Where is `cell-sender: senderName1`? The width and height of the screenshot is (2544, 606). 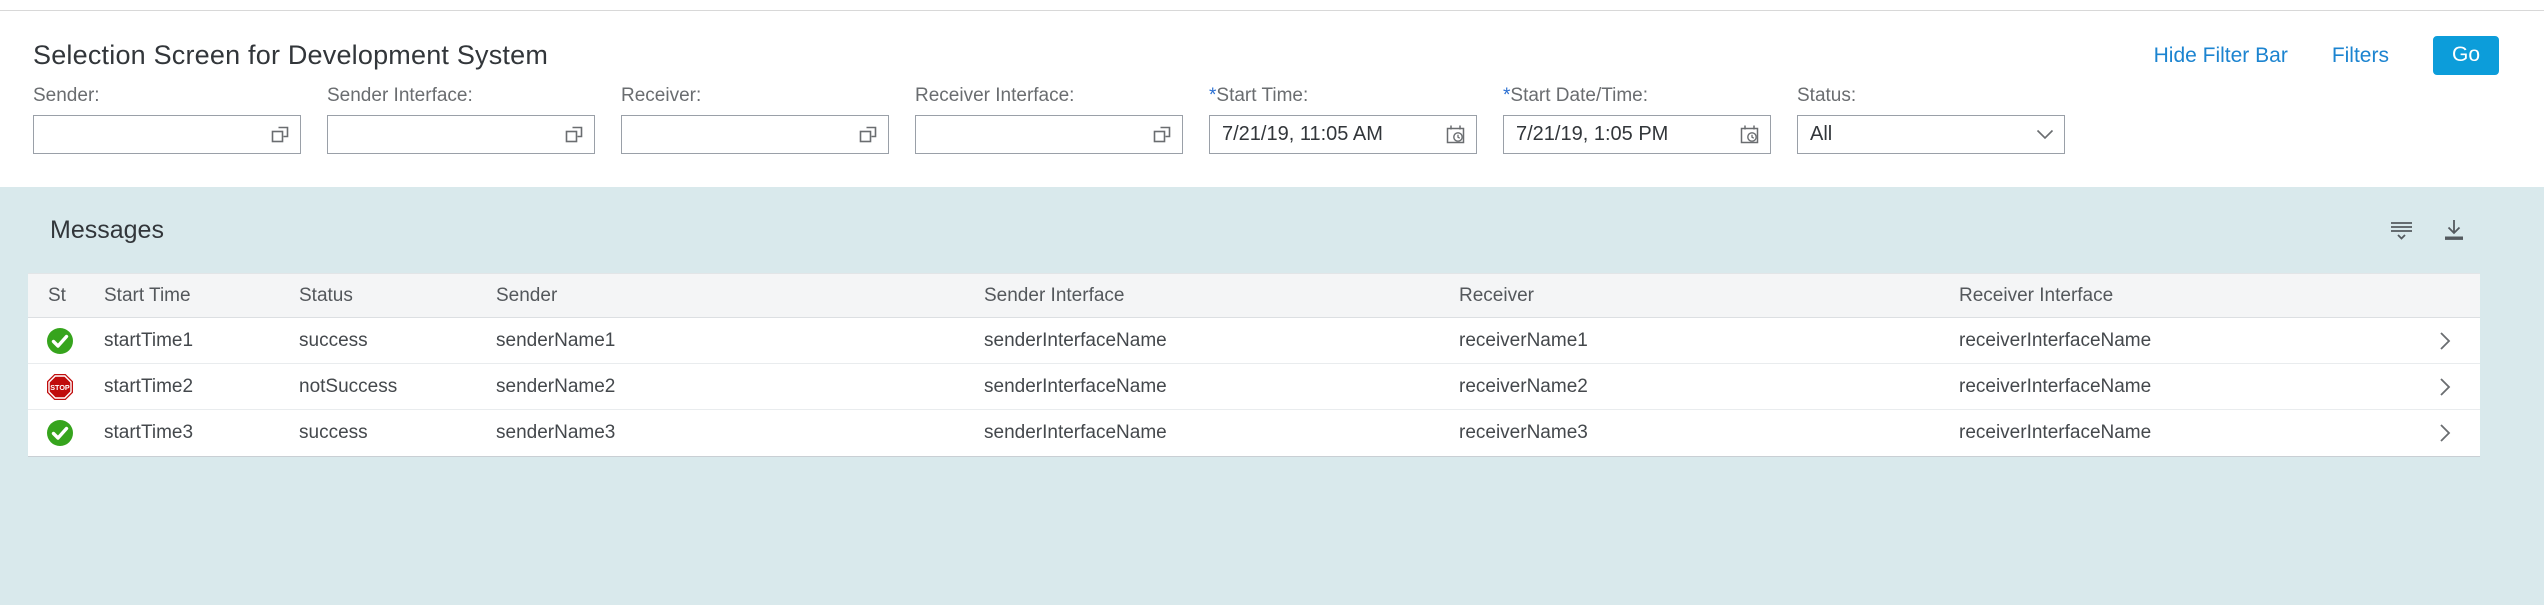 cell-sender: senderName1 is located at coordinates (556, 340).